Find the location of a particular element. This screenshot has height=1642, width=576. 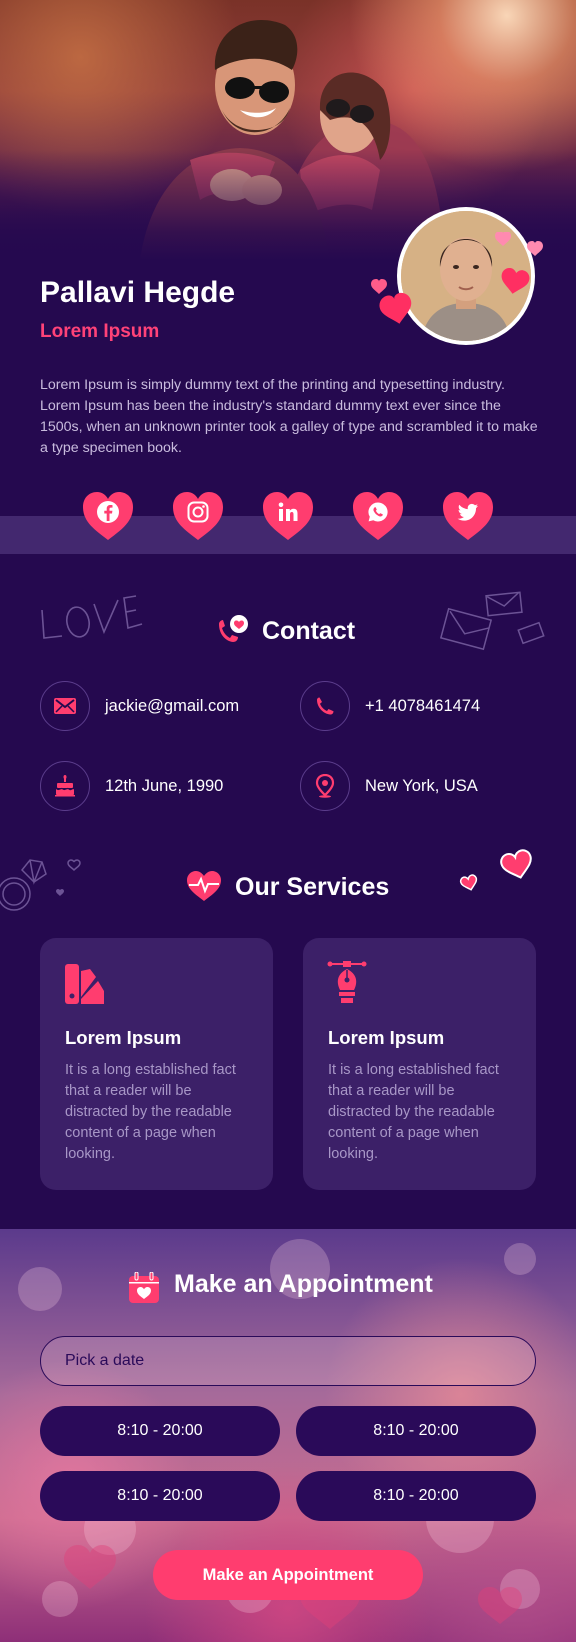

contact-location: New York, USA is located at coordinates (389, 786).